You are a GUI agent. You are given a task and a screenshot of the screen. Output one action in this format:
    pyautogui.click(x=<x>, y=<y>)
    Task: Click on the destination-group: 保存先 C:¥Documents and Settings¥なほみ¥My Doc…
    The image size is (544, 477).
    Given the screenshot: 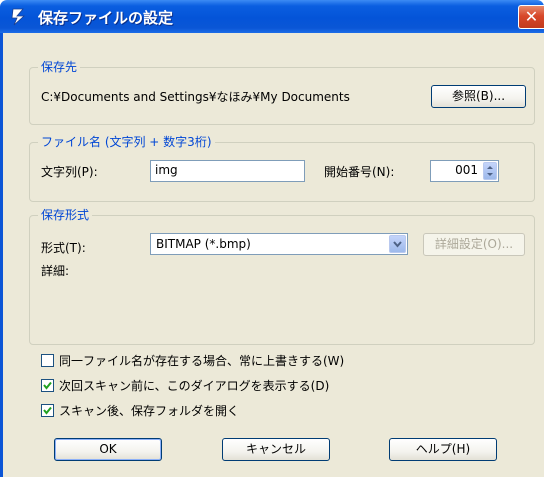 What is the action you would take?
    pyautogui.click(x=282, y=92)
    